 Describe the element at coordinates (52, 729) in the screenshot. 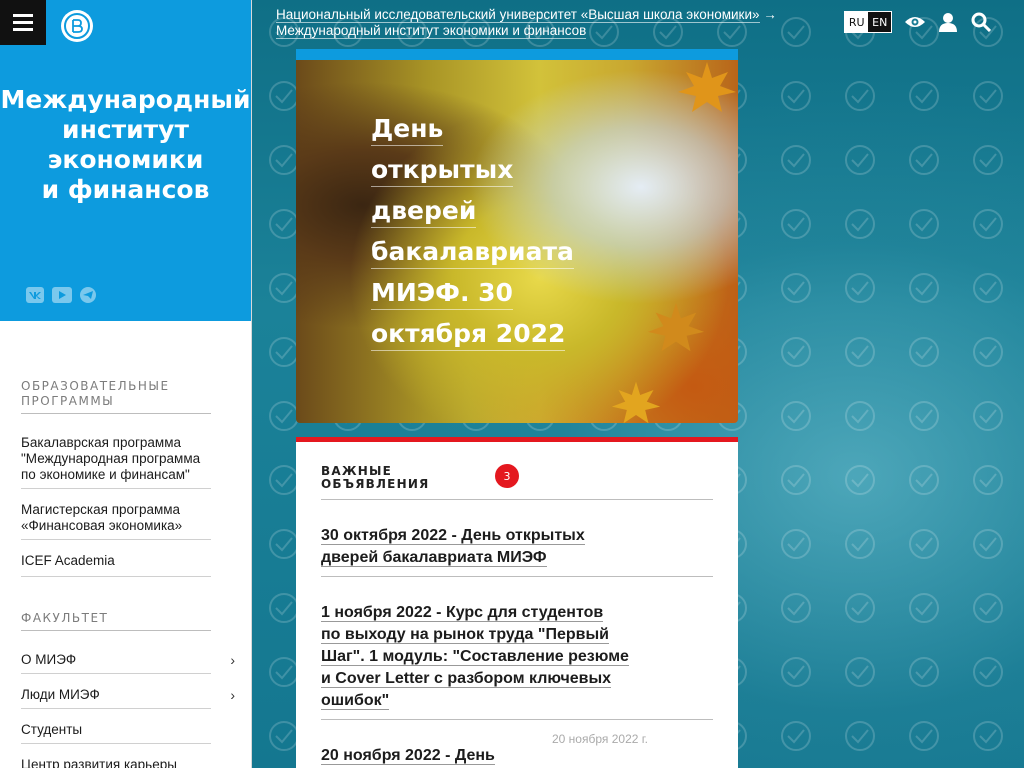

I see `nav-item-label: Студенты` at that location.